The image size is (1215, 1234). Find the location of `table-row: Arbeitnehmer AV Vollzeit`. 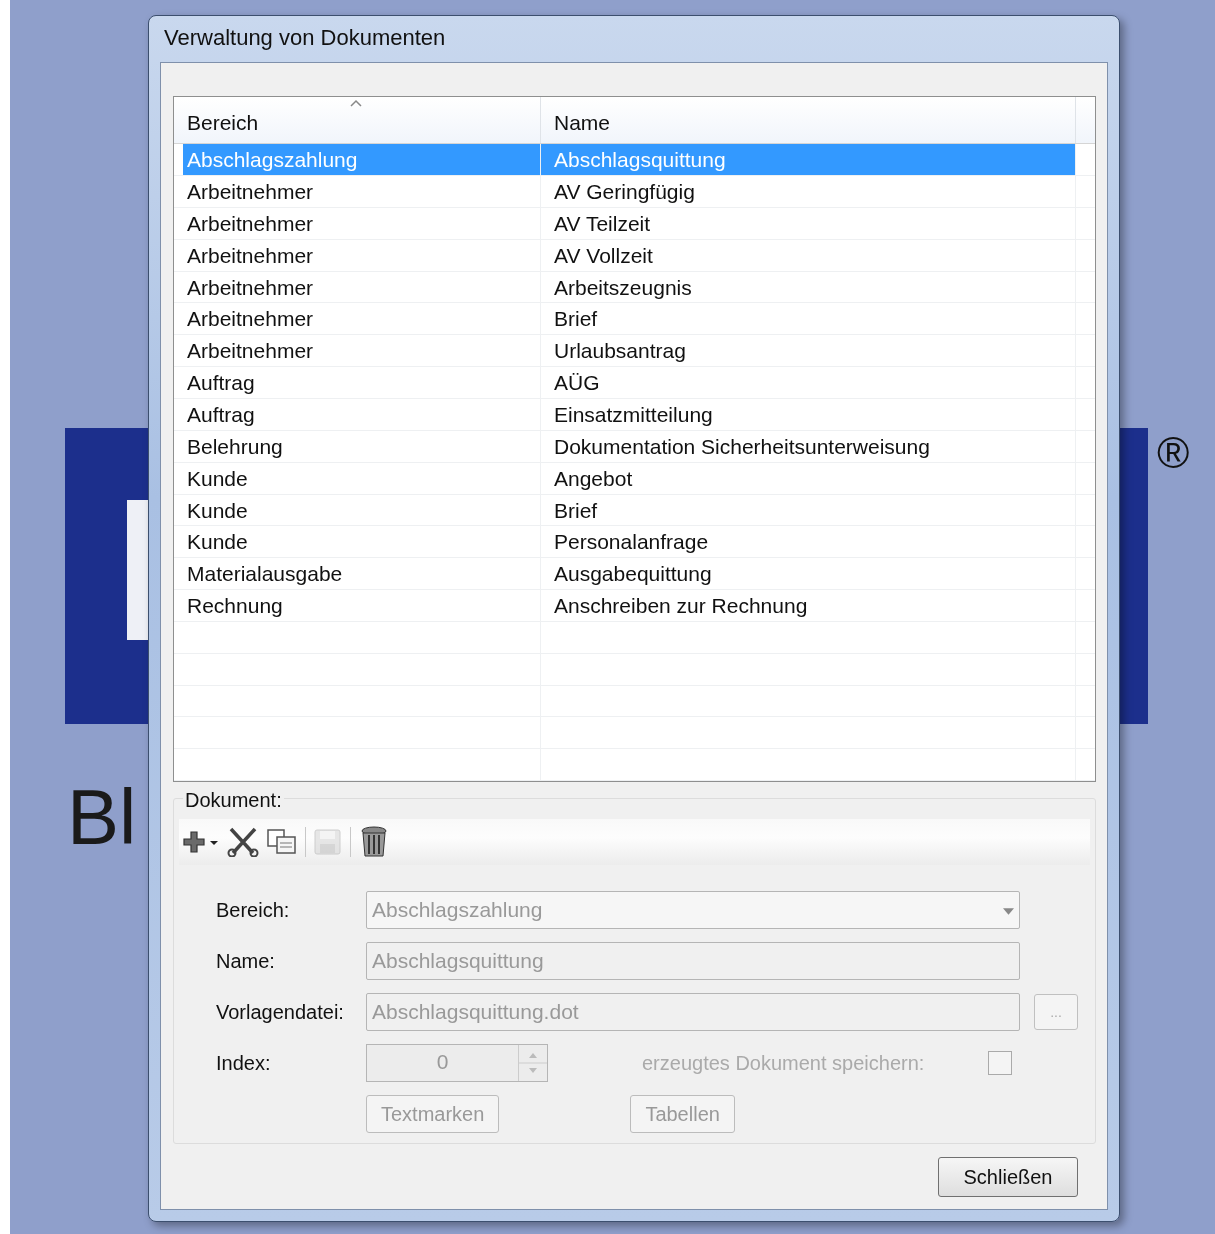

table-row: Arbeitnehmer AV Vollzeit is located at coordinates (634, 255).